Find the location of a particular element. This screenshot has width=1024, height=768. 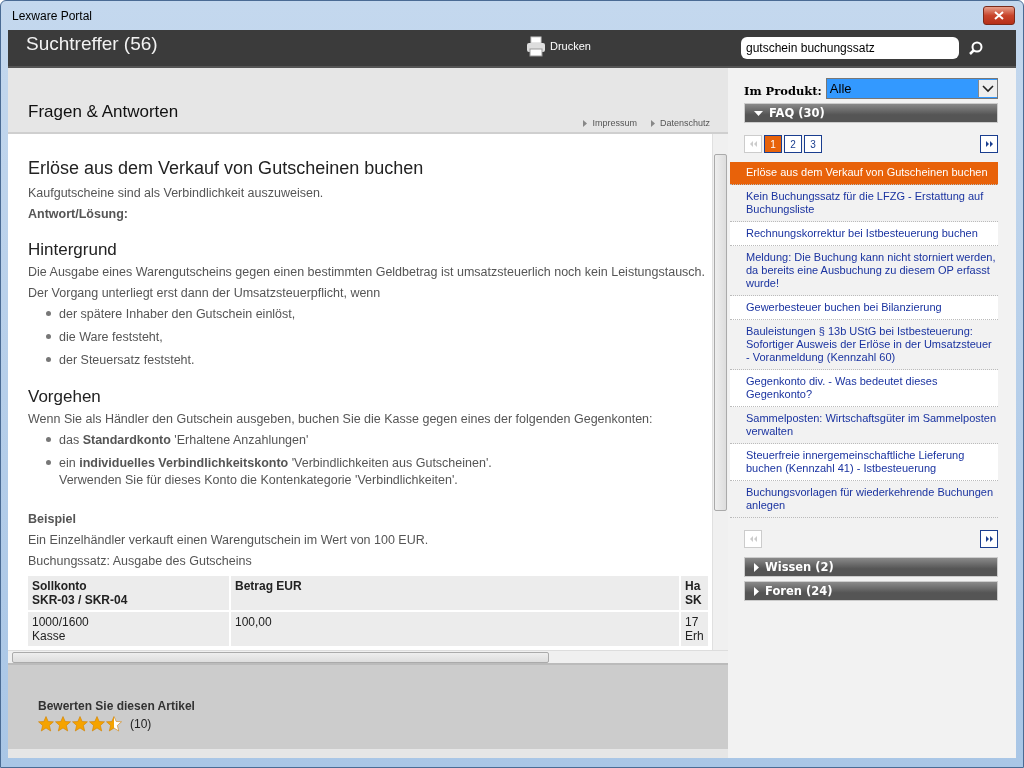

paragraph: Kaufgutscheine sind als Verbindlichkeit auszuweisen. is located at coordinates (176, 193).